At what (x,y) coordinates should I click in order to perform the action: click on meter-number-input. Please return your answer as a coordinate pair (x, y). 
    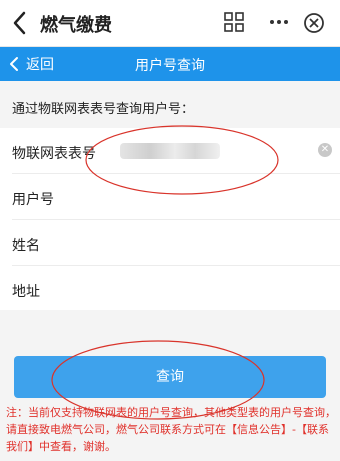
    Looking at the image, I should click on (209, 151).